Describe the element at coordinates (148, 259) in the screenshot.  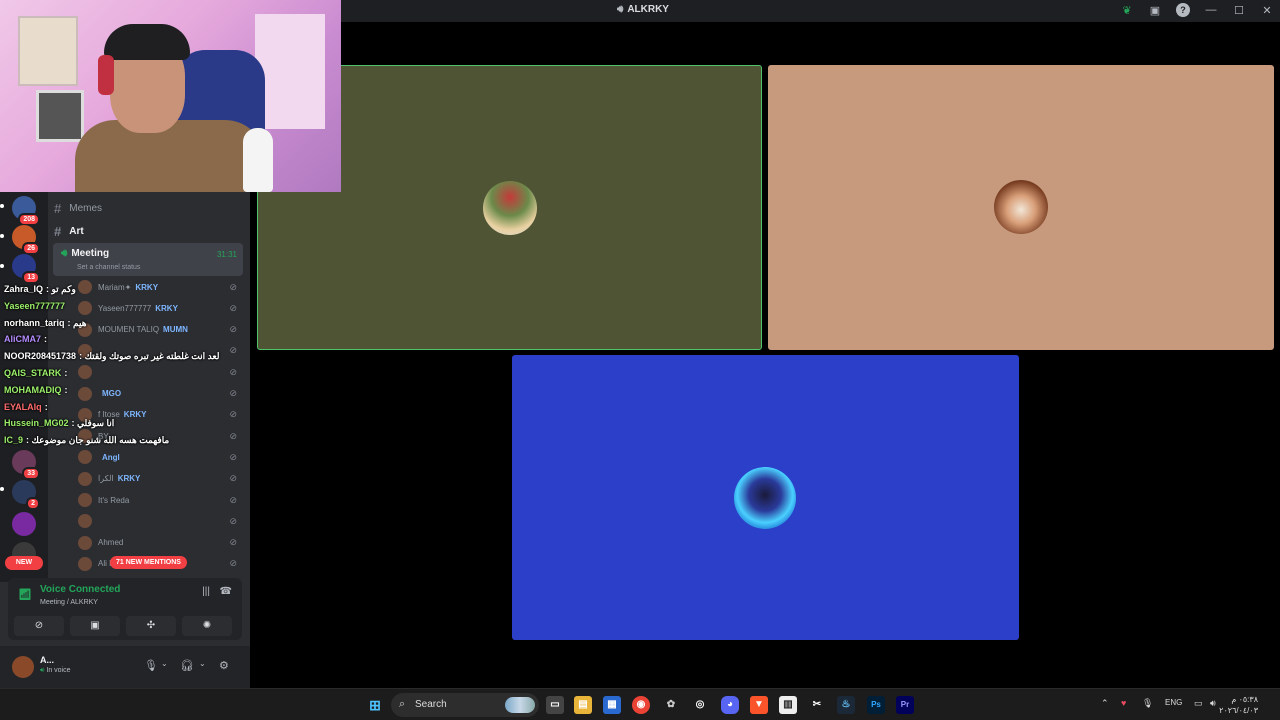
I see `voice-channel-meeting: 🔊︎ Meeting 31:31 Set a channel status` at that location.